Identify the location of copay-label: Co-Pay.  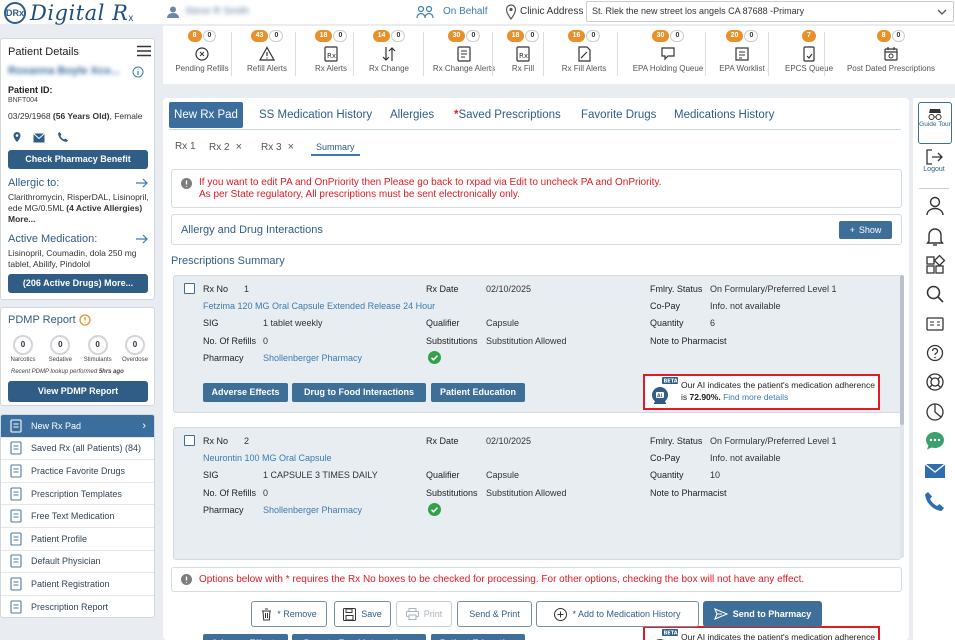
(665, 458).